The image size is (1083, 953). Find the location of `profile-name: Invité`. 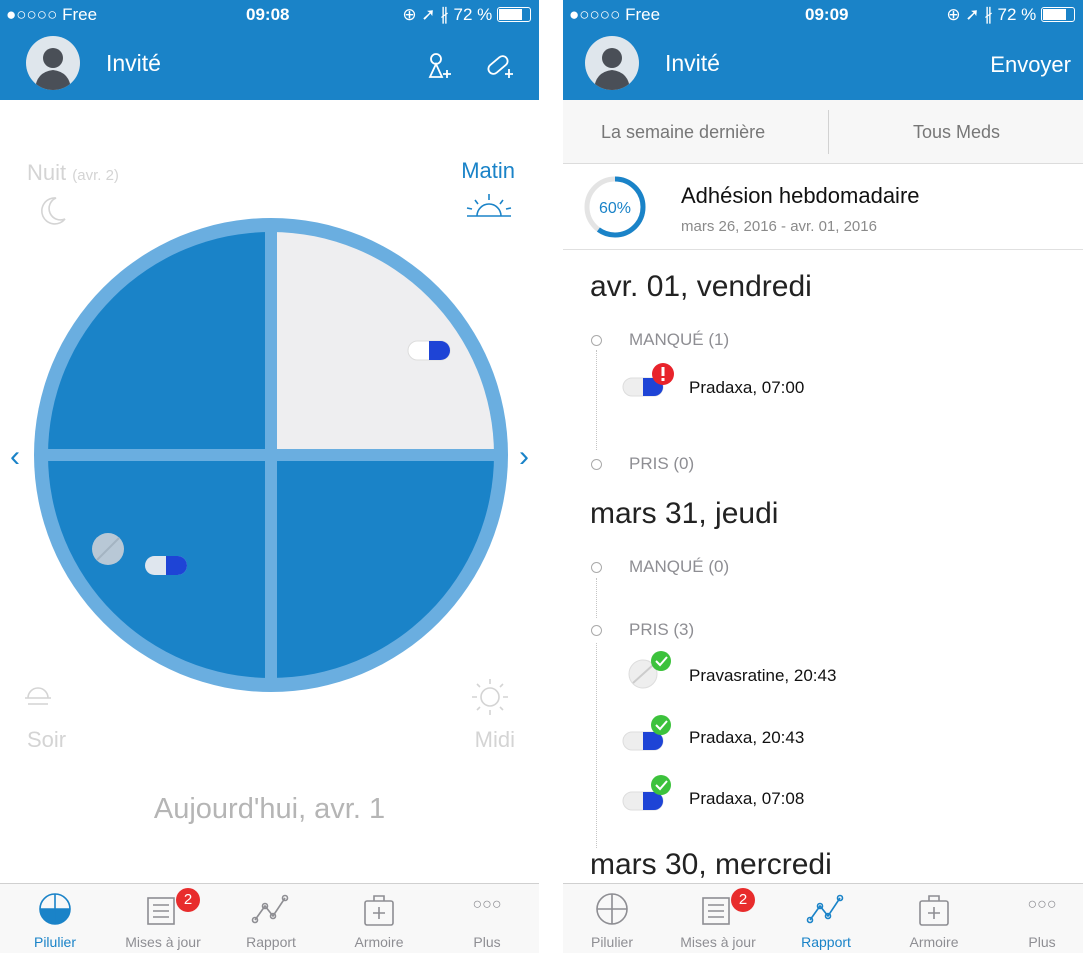

profile-name: Invité is located at coordinates (692, 63).